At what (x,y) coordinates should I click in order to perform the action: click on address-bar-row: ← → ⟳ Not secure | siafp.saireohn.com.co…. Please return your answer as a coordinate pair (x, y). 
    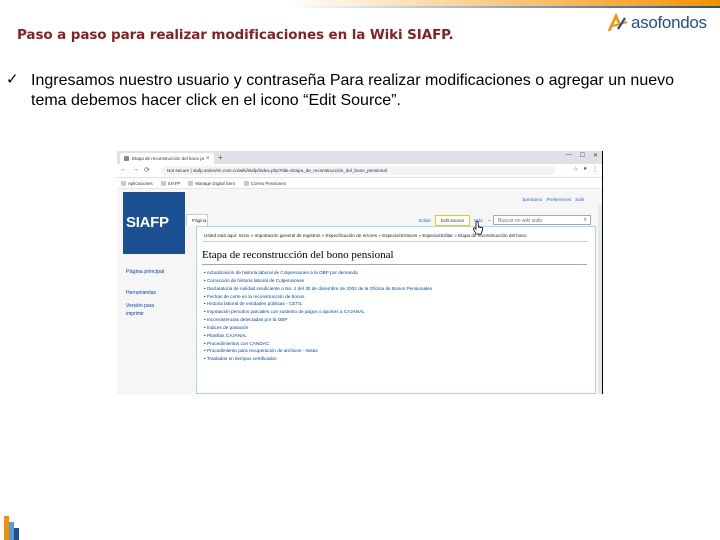
    Looking at the image, I should click on (359, 171).